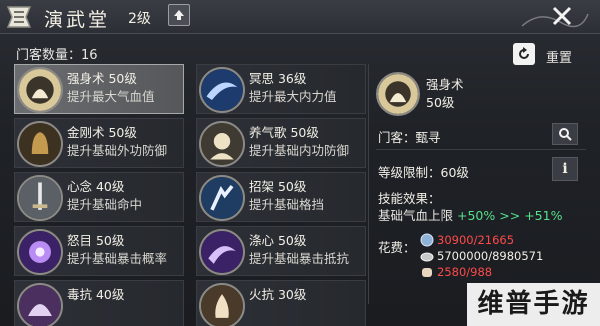 The height and width of the screenshot is (326, 600). I want to click on watermark: 维普手游网, so click(533, 304).